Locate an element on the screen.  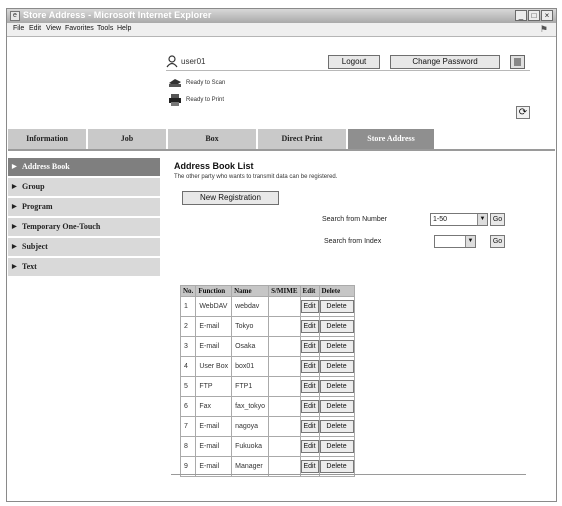
search-number-go-button: Go is located at coordinates (497, 219).